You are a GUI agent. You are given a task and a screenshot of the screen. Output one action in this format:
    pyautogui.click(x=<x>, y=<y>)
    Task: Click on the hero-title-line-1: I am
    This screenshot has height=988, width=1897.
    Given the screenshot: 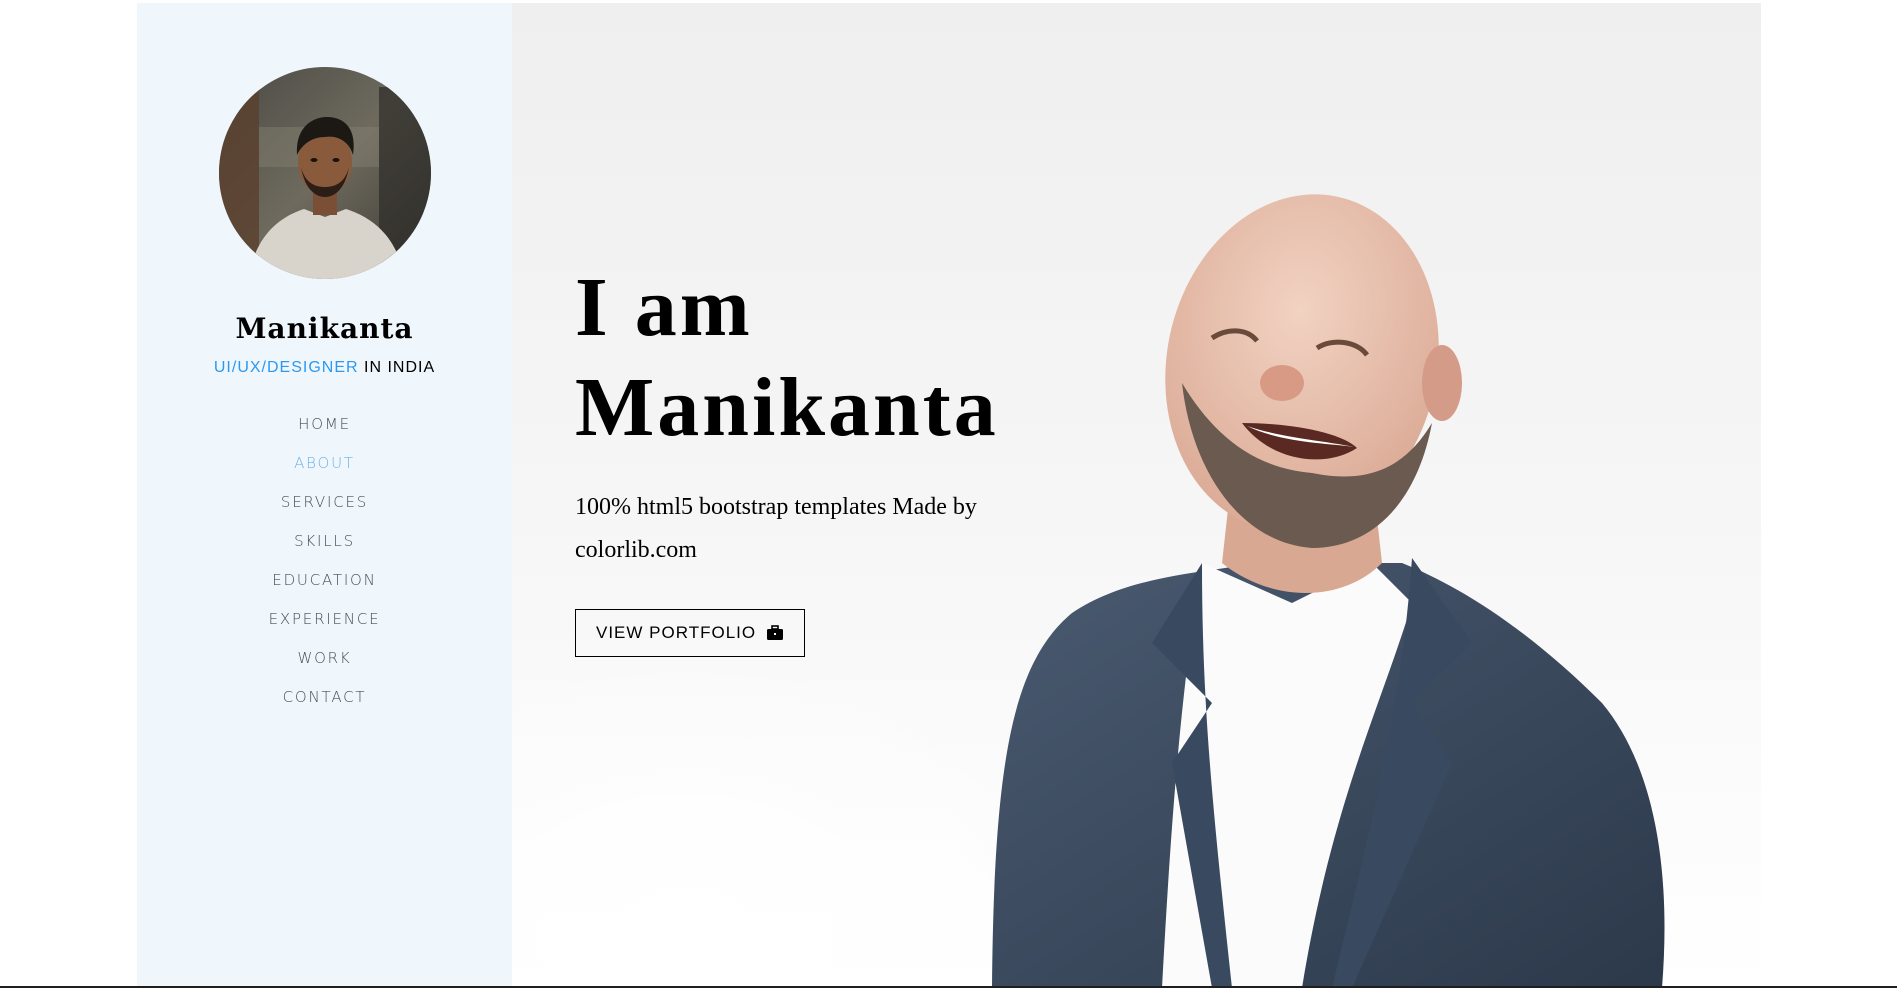 What is the action you would take?
    pyautogui.click(x=664, y=307)
    